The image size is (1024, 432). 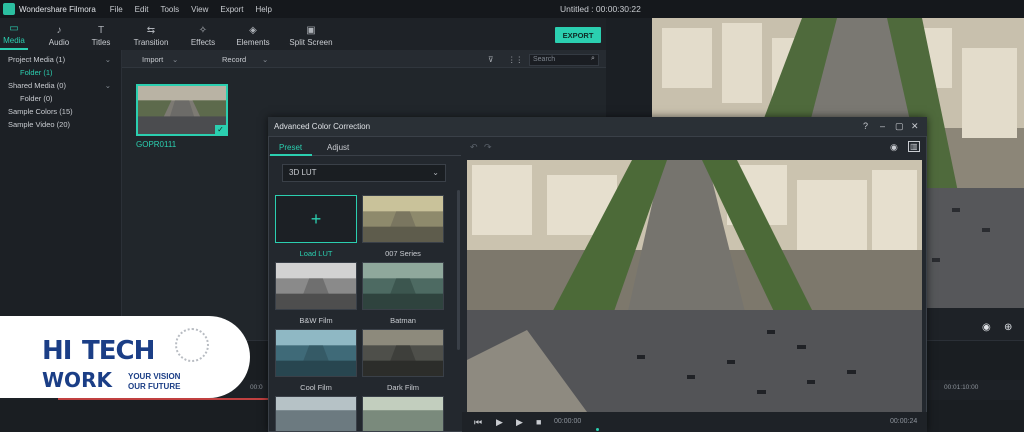 I want to click on eye-icon: ◉, so click(x=894, y=147).